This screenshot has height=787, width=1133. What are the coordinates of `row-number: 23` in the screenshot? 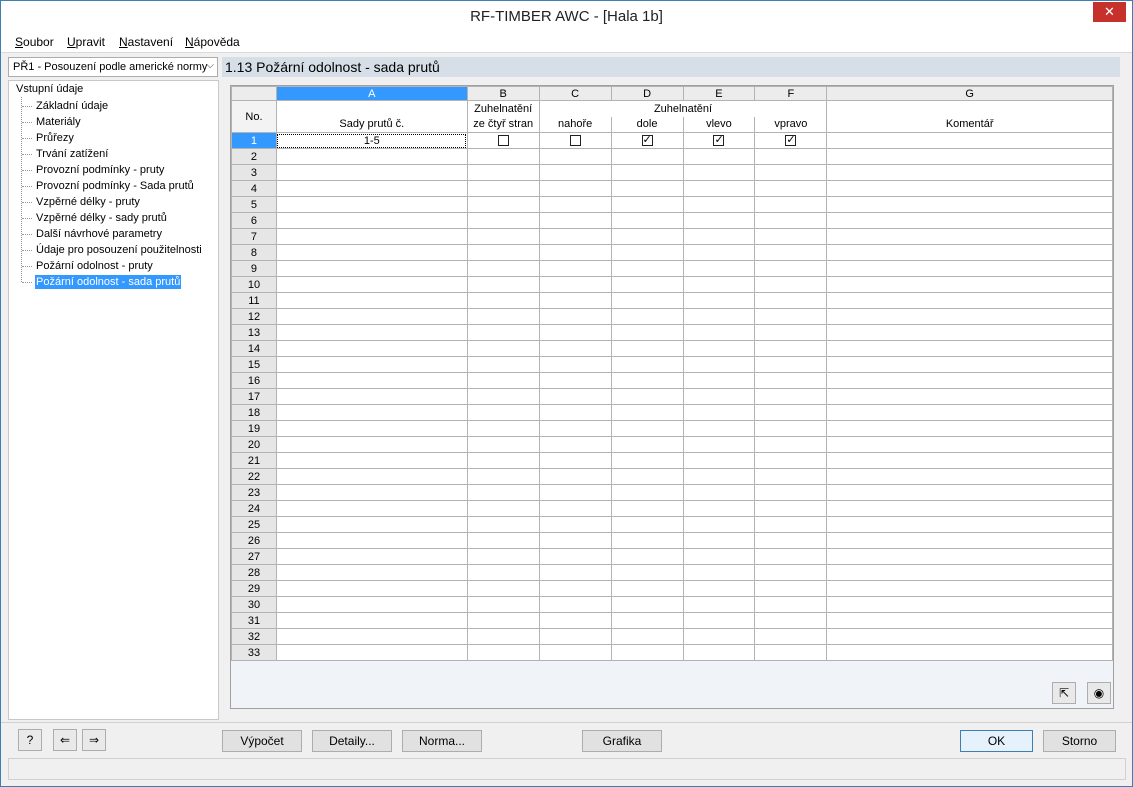 It's located at (254, 492).